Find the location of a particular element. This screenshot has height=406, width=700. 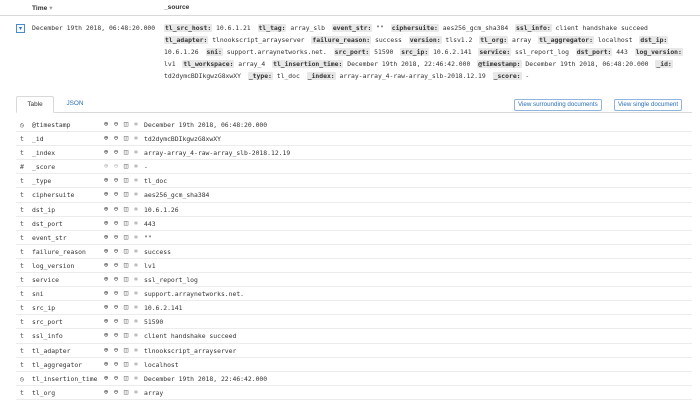

field-name: tl_aggregator is located at coordinates (57, 364).